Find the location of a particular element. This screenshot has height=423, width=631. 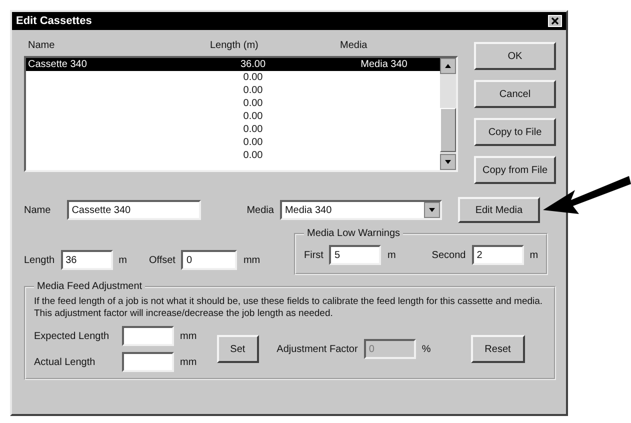

scroll-up-icon is located at coordinates (448, 66).